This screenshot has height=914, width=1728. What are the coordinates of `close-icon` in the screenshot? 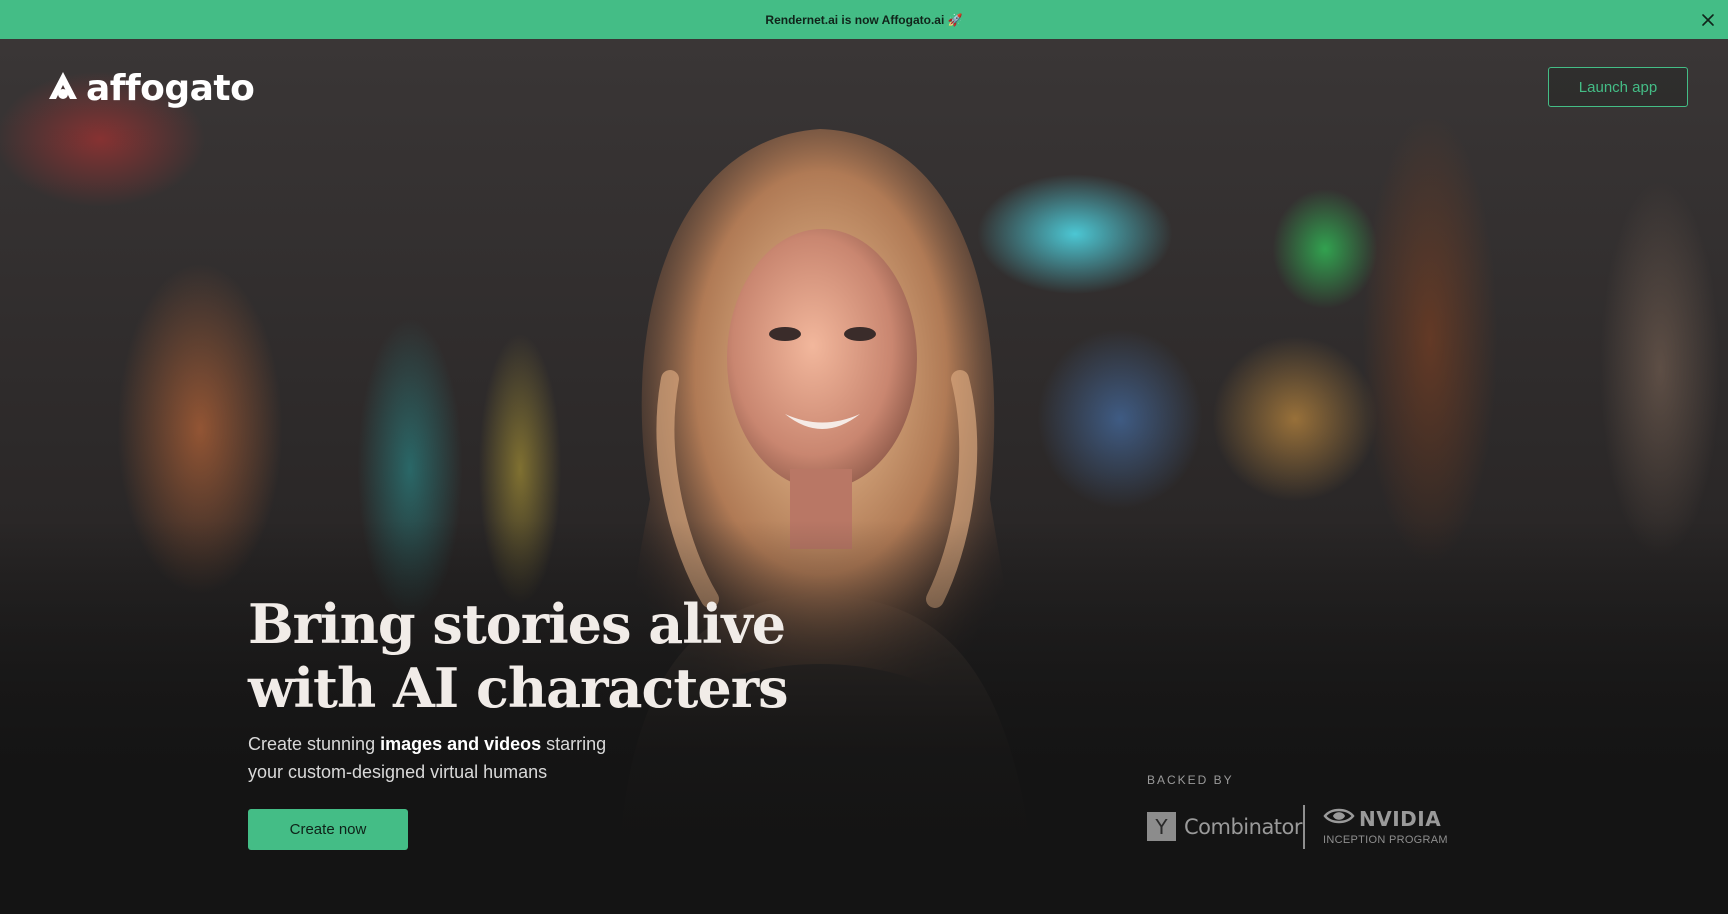 It's located at (1708, 20).